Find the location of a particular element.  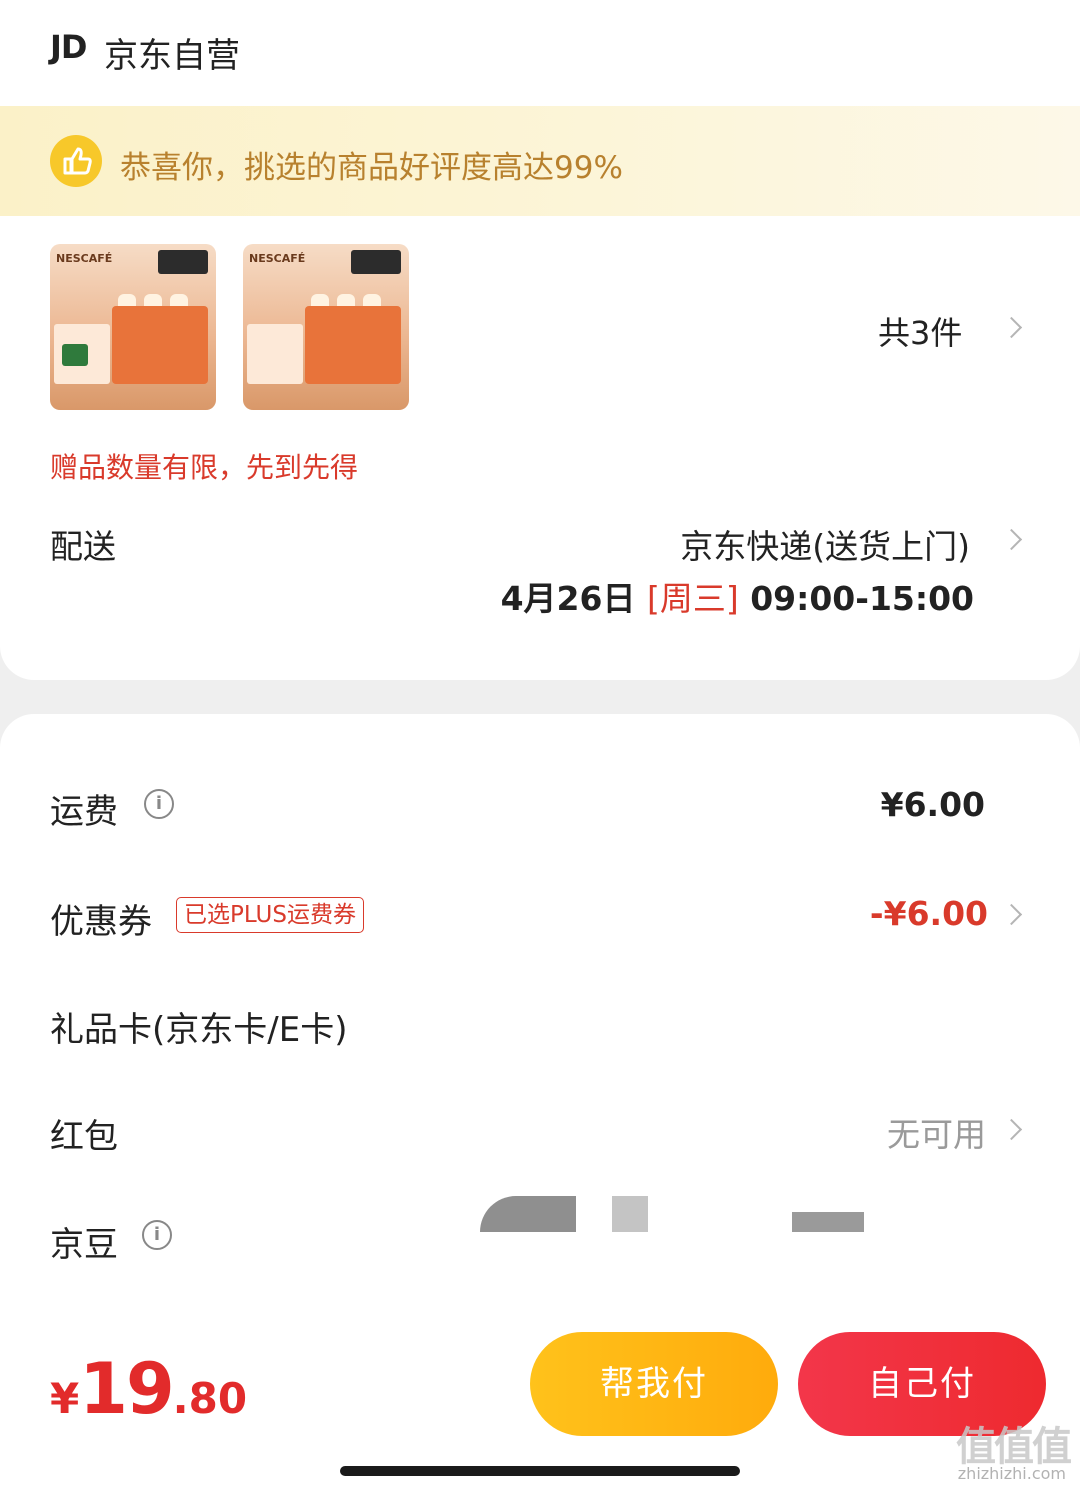

total-decimal: .80 is located at coordinates (210, 1398).